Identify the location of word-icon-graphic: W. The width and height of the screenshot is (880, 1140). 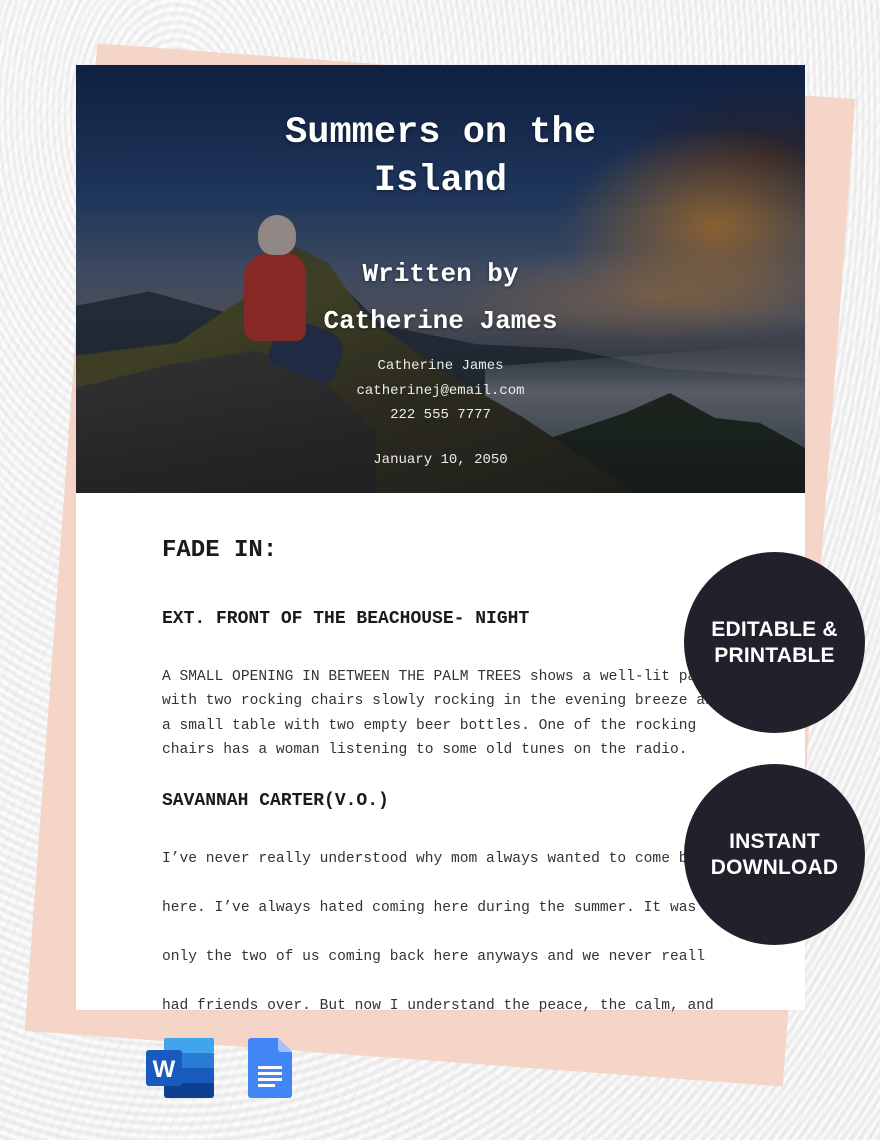
(180, 1068).